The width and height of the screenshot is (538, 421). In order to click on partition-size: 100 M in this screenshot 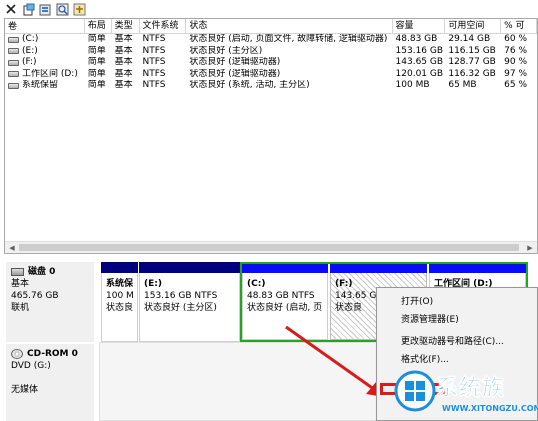, I will do `click(120, 296)`.